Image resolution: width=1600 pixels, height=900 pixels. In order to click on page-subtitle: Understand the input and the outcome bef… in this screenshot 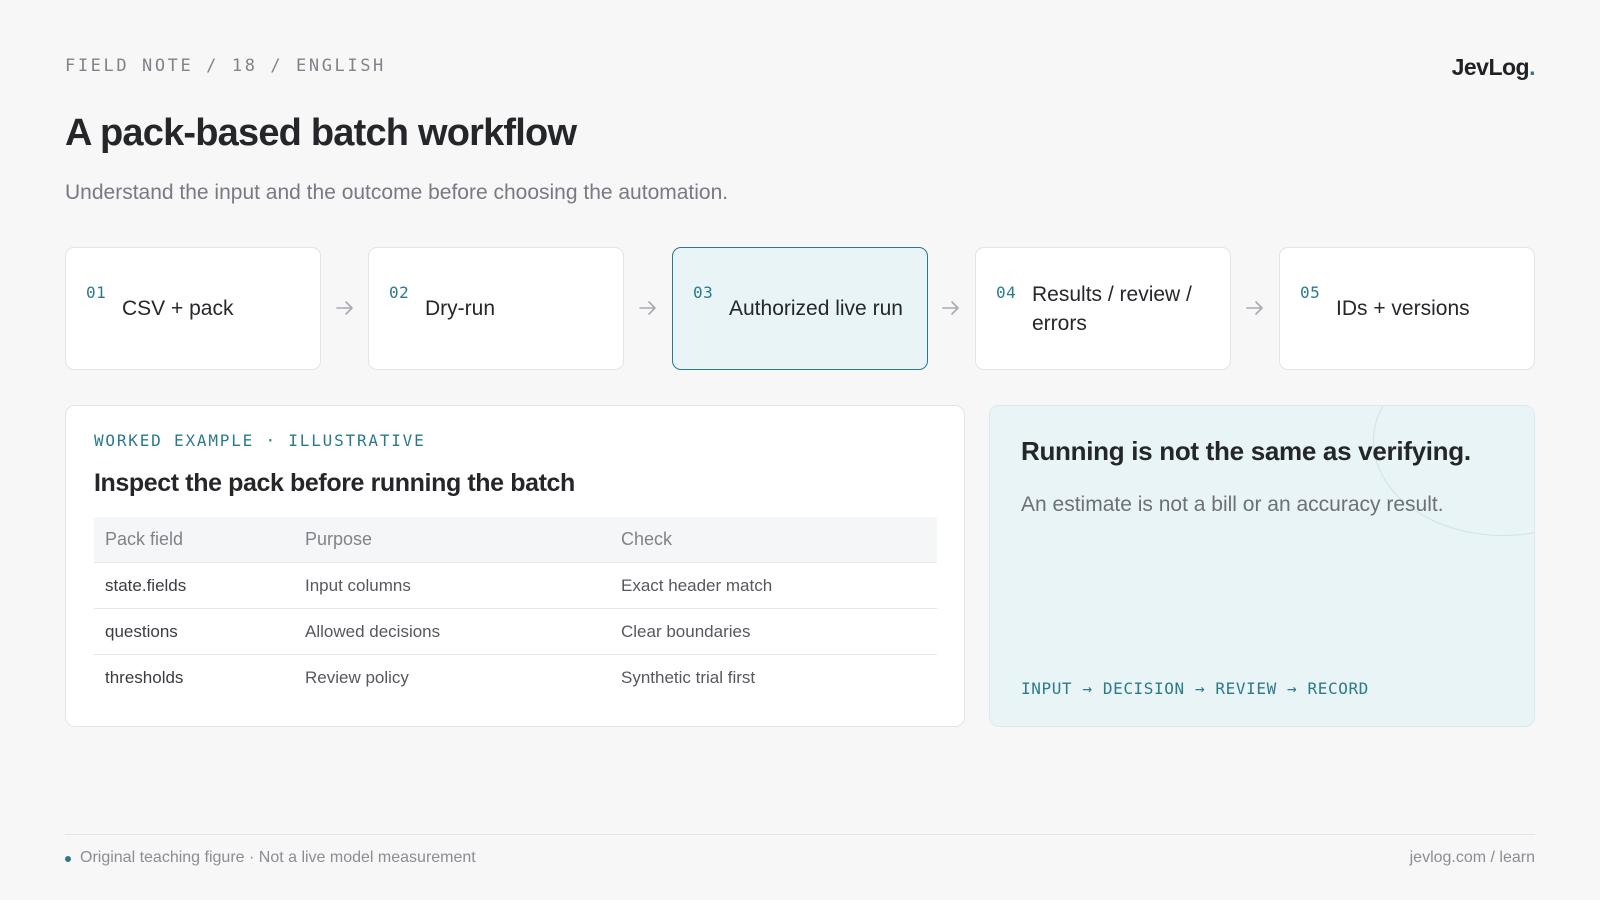, I will do `click(397, 192)`.